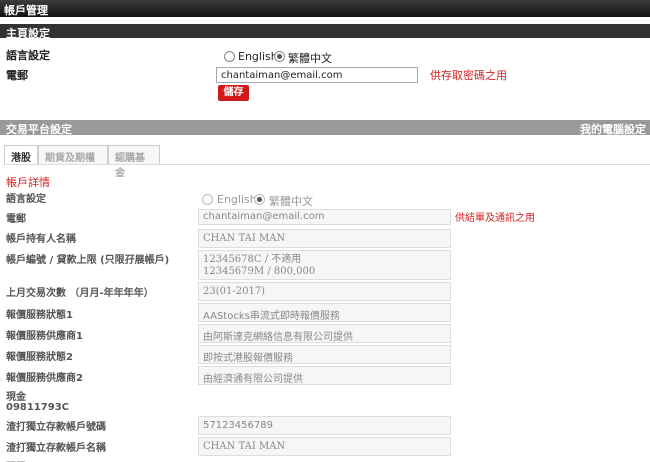 The image size is (650, 462). I want to click on trading-settings-title: 交易平台設定, so click(39, 129).